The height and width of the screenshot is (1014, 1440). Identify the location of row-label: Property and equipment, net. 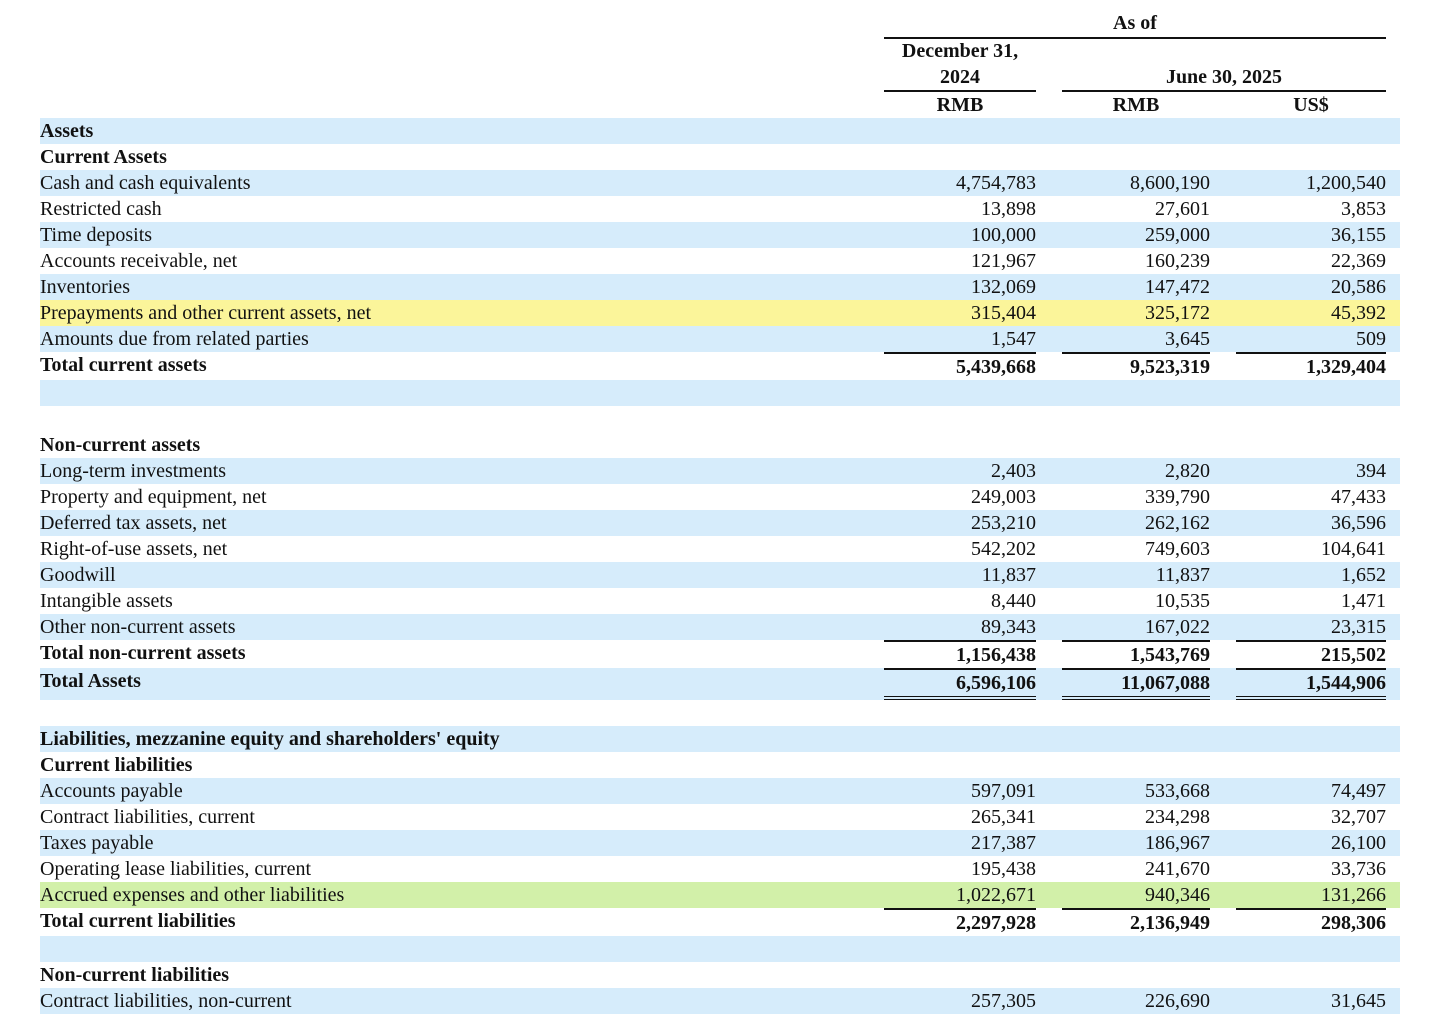
(153, 497).